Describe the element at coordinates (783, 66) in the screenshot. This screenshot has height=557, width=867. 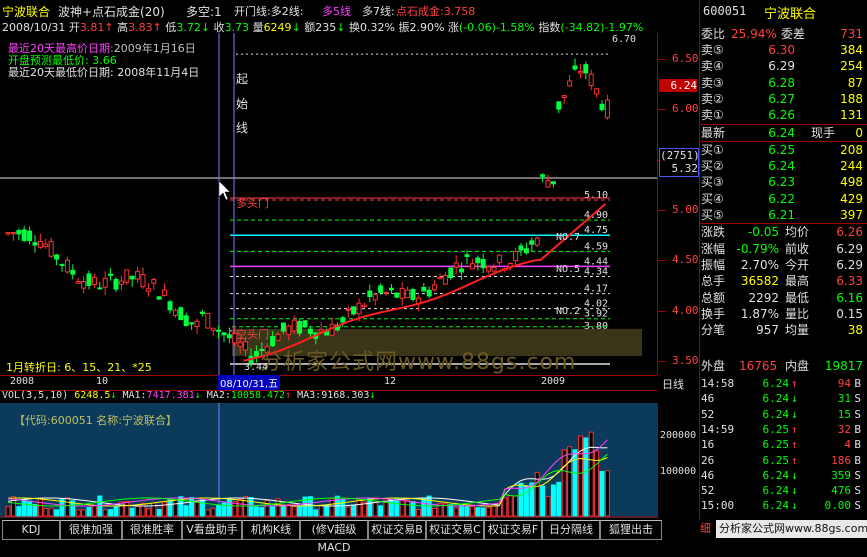
I see `sell-level-4: 卖④ 6.29 254` at that location.